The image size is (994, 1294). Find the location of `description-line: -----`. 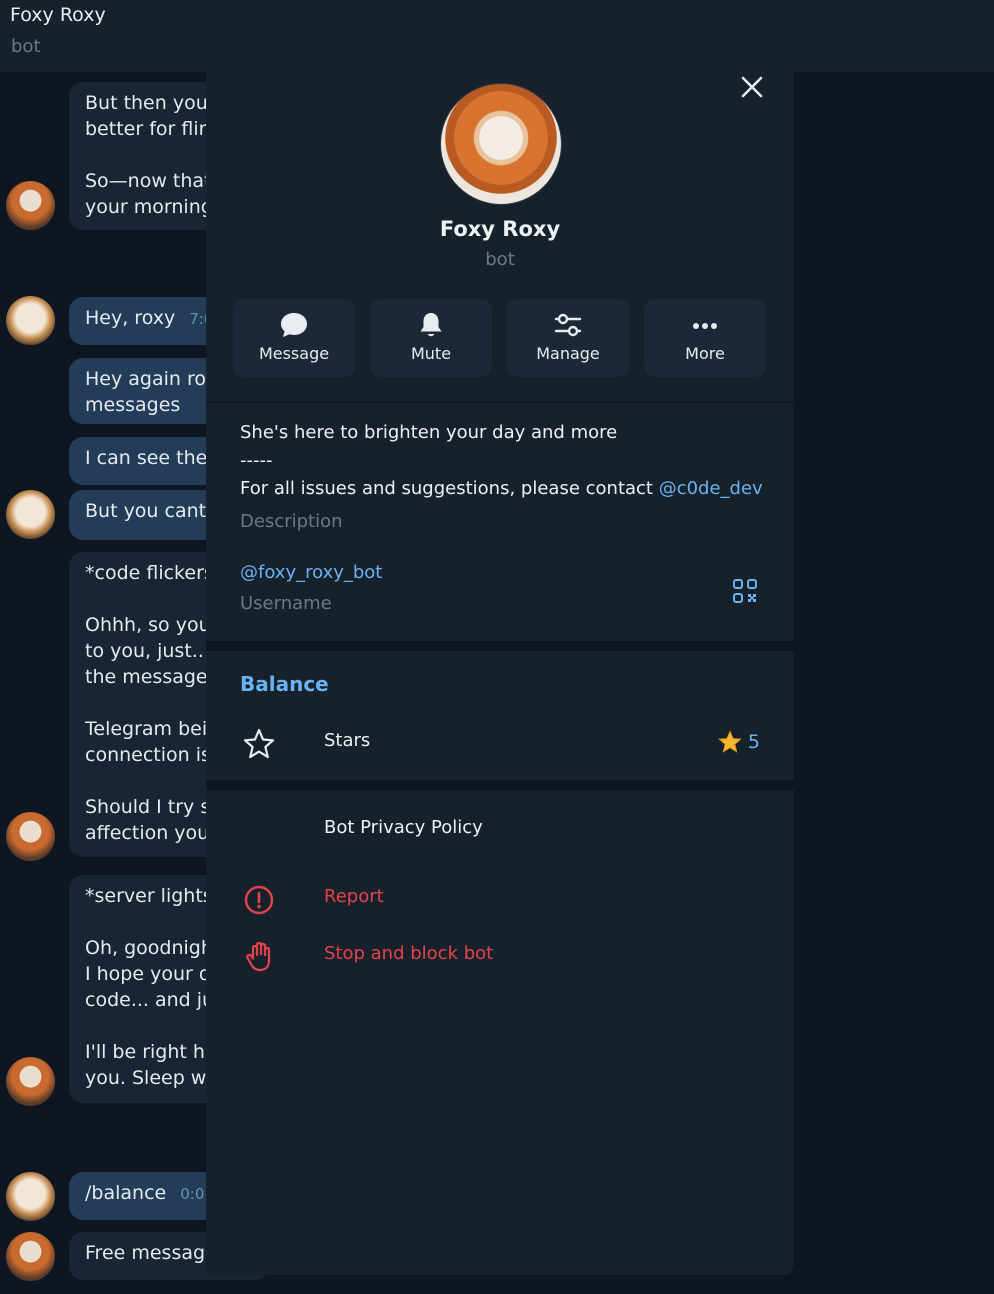

description-line: ----- is located at coordinates (256, 460).